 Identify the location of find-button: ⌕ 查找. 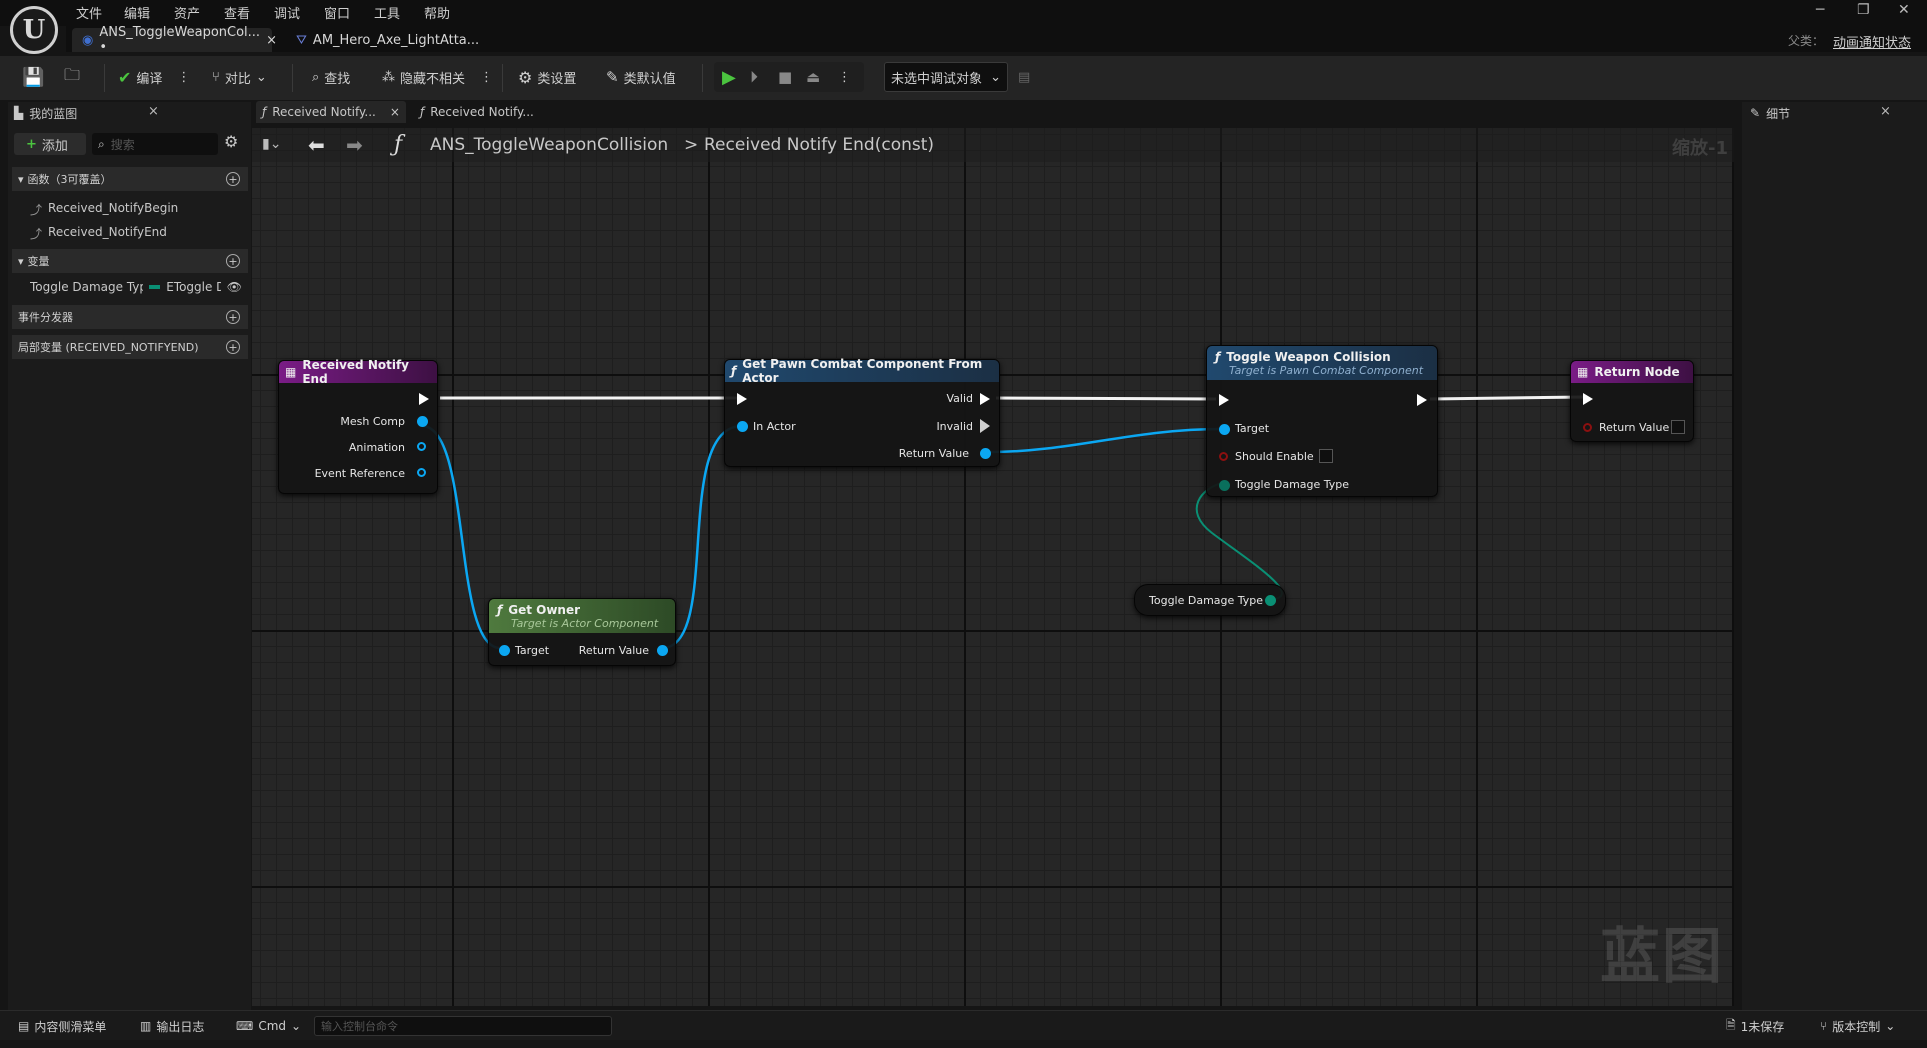
(331, 77).